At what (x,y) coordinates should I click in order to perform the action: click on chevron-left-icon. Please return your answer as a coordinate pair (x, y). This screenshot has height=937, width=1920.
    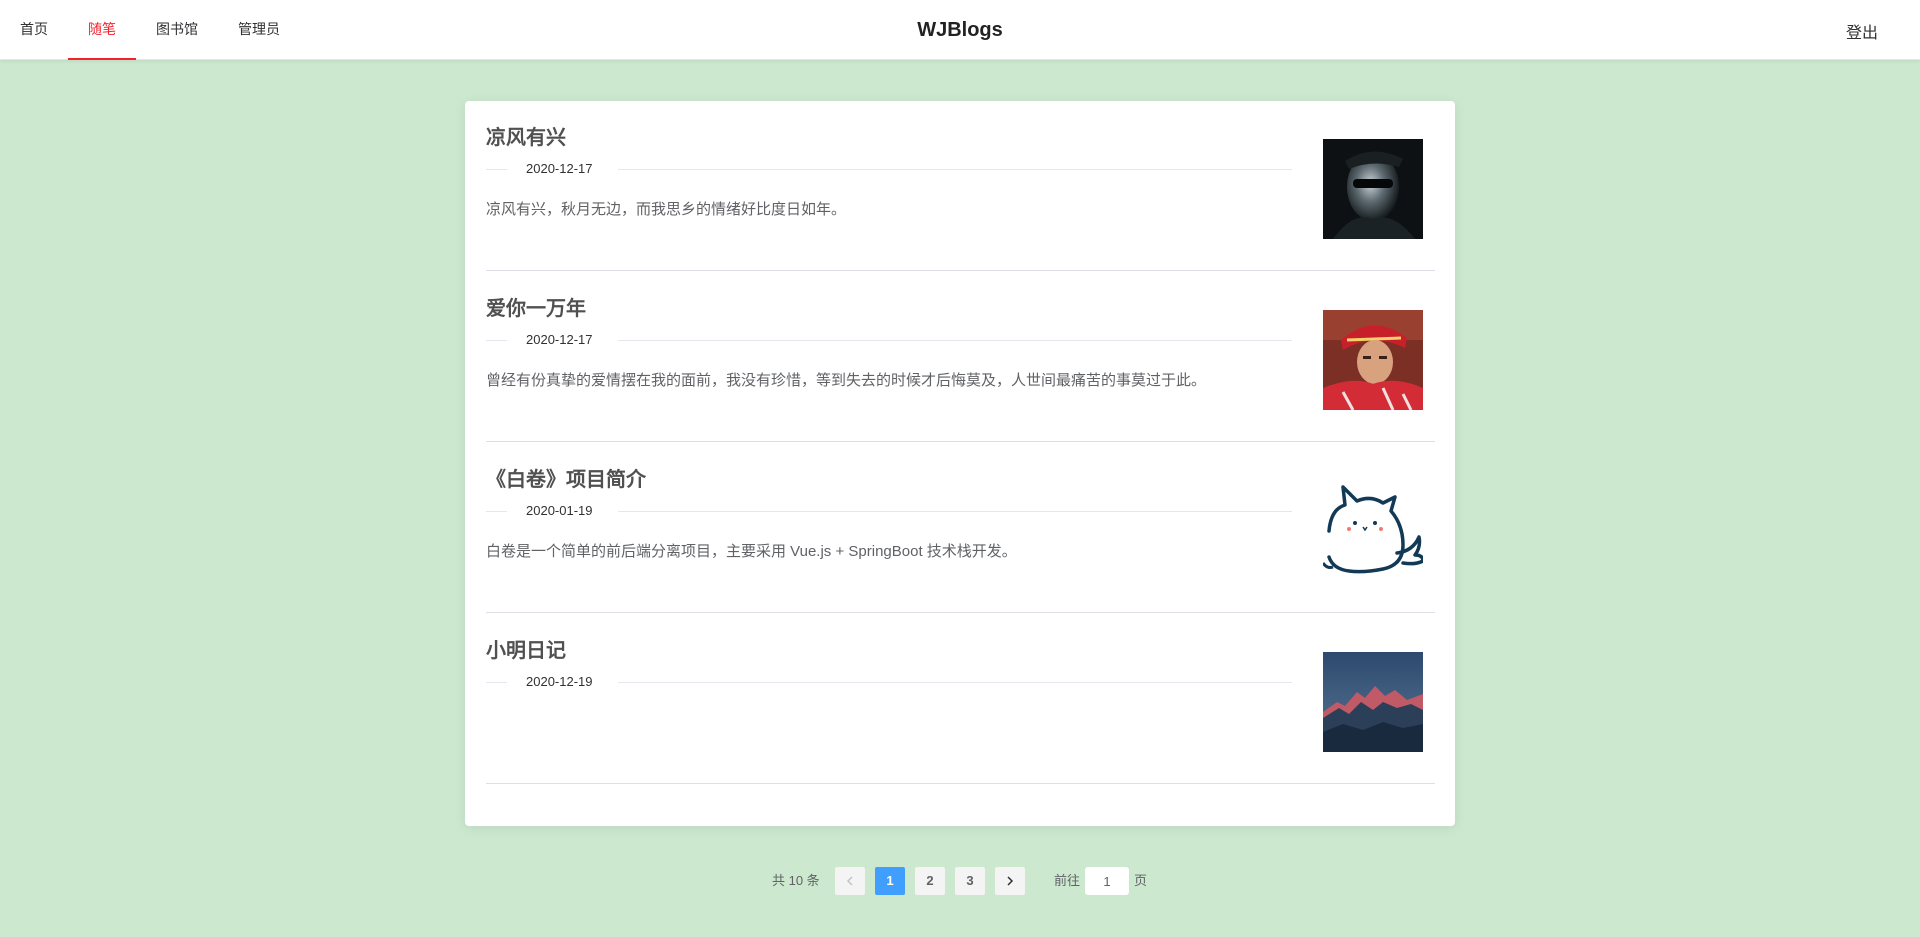
    Looking at the image, I should click on (849, 881).